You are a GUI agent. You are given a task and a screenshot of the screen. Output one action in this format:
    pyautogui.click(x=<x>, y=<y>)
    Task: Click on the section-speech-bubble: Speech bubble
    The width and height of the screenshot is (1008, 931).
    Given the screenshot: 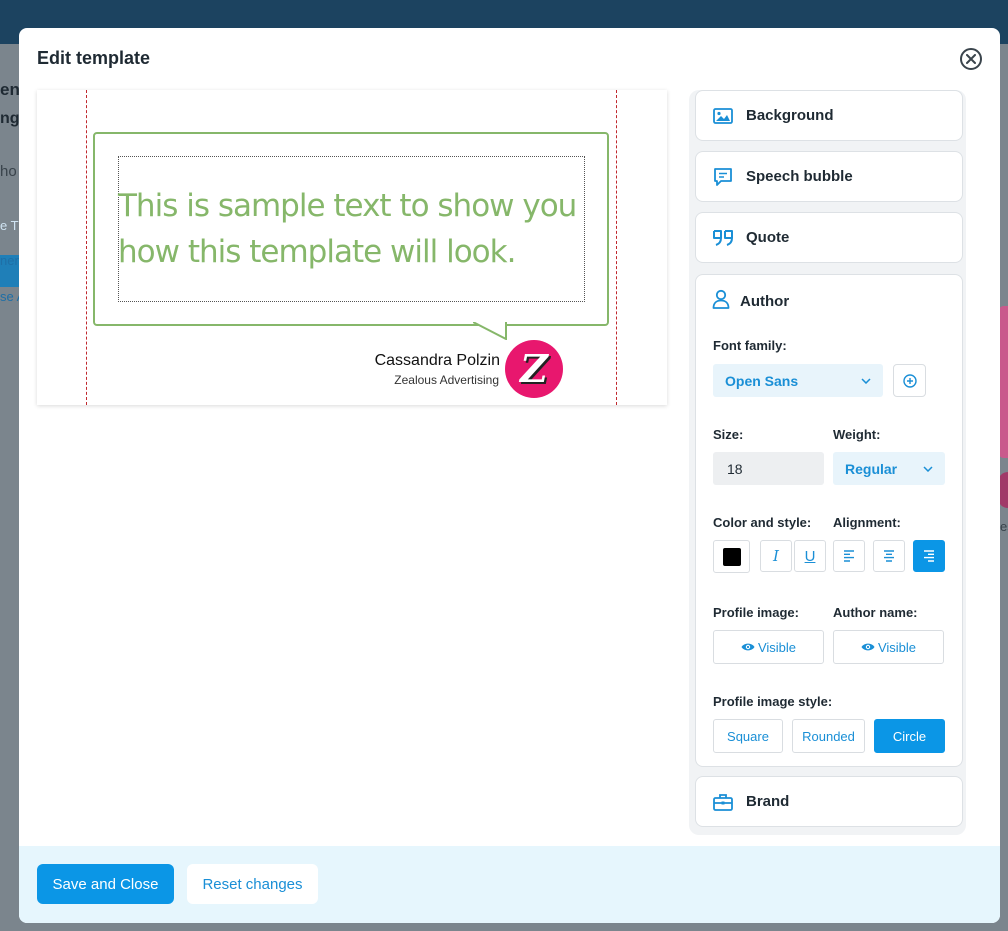 What is the action you would take?
    pyautogui.click(x=829, y=176)
    